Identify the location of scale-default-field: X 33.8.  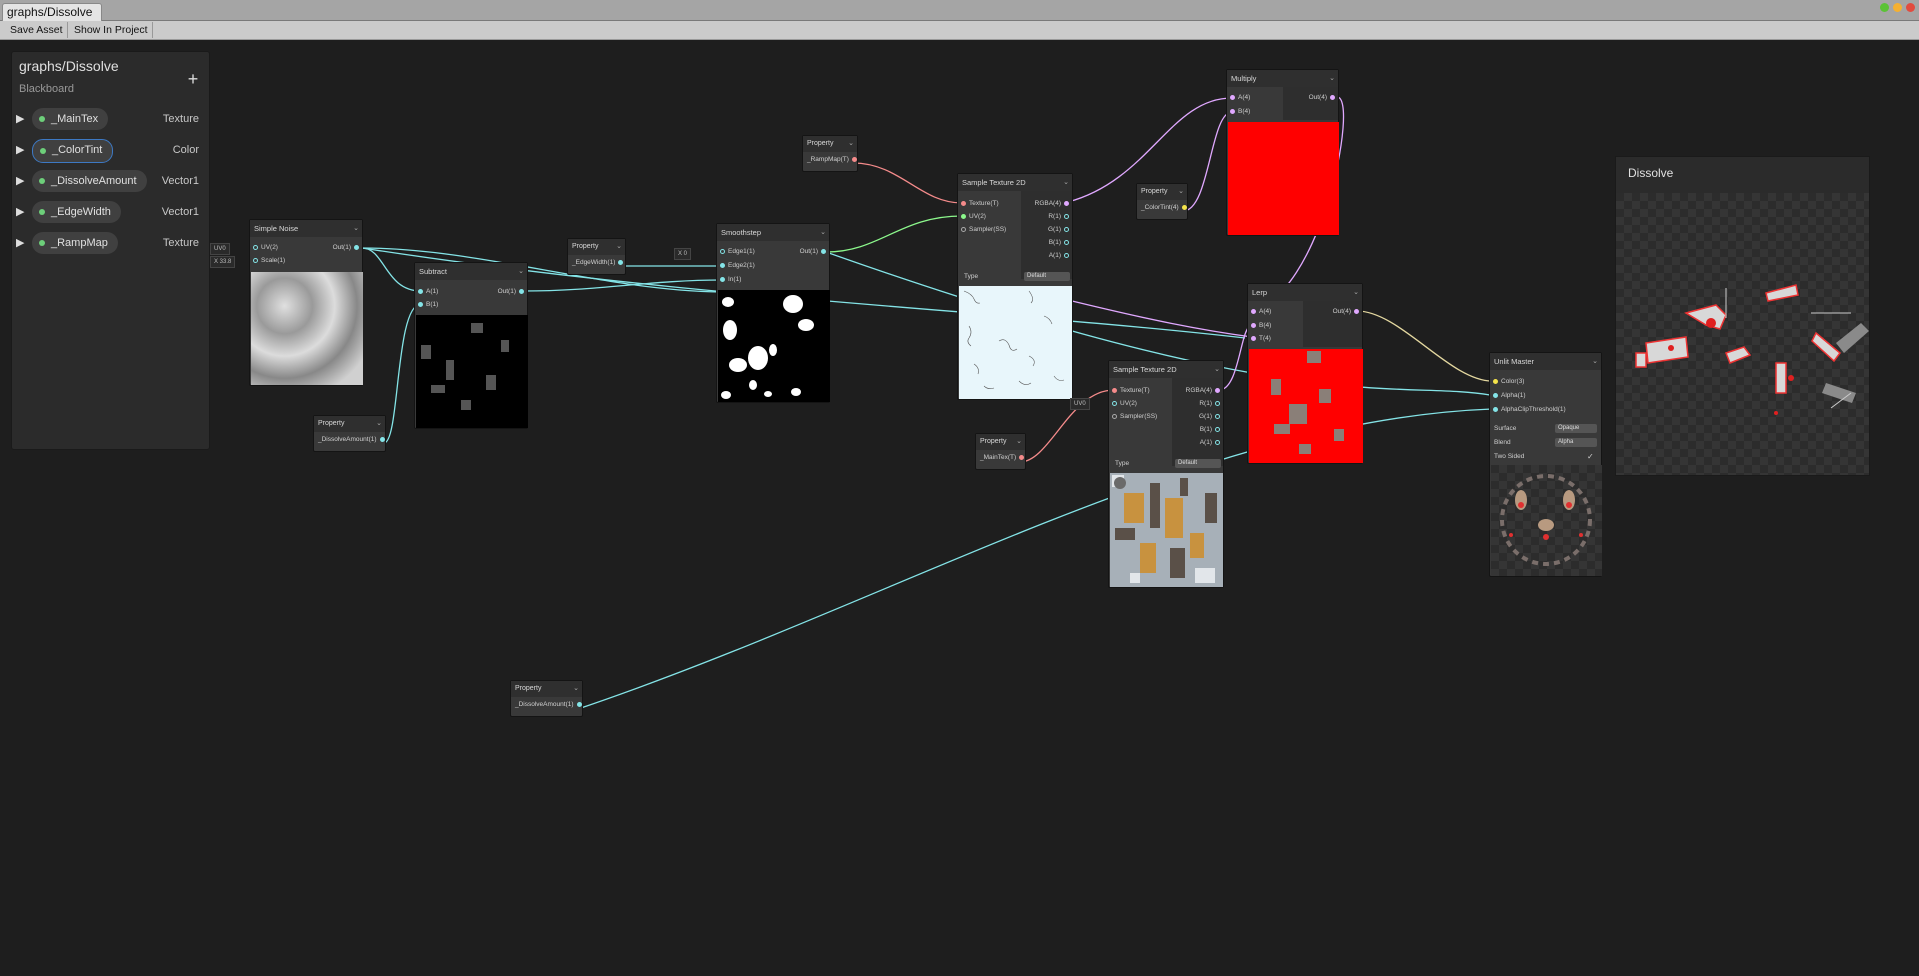
(223, 262).